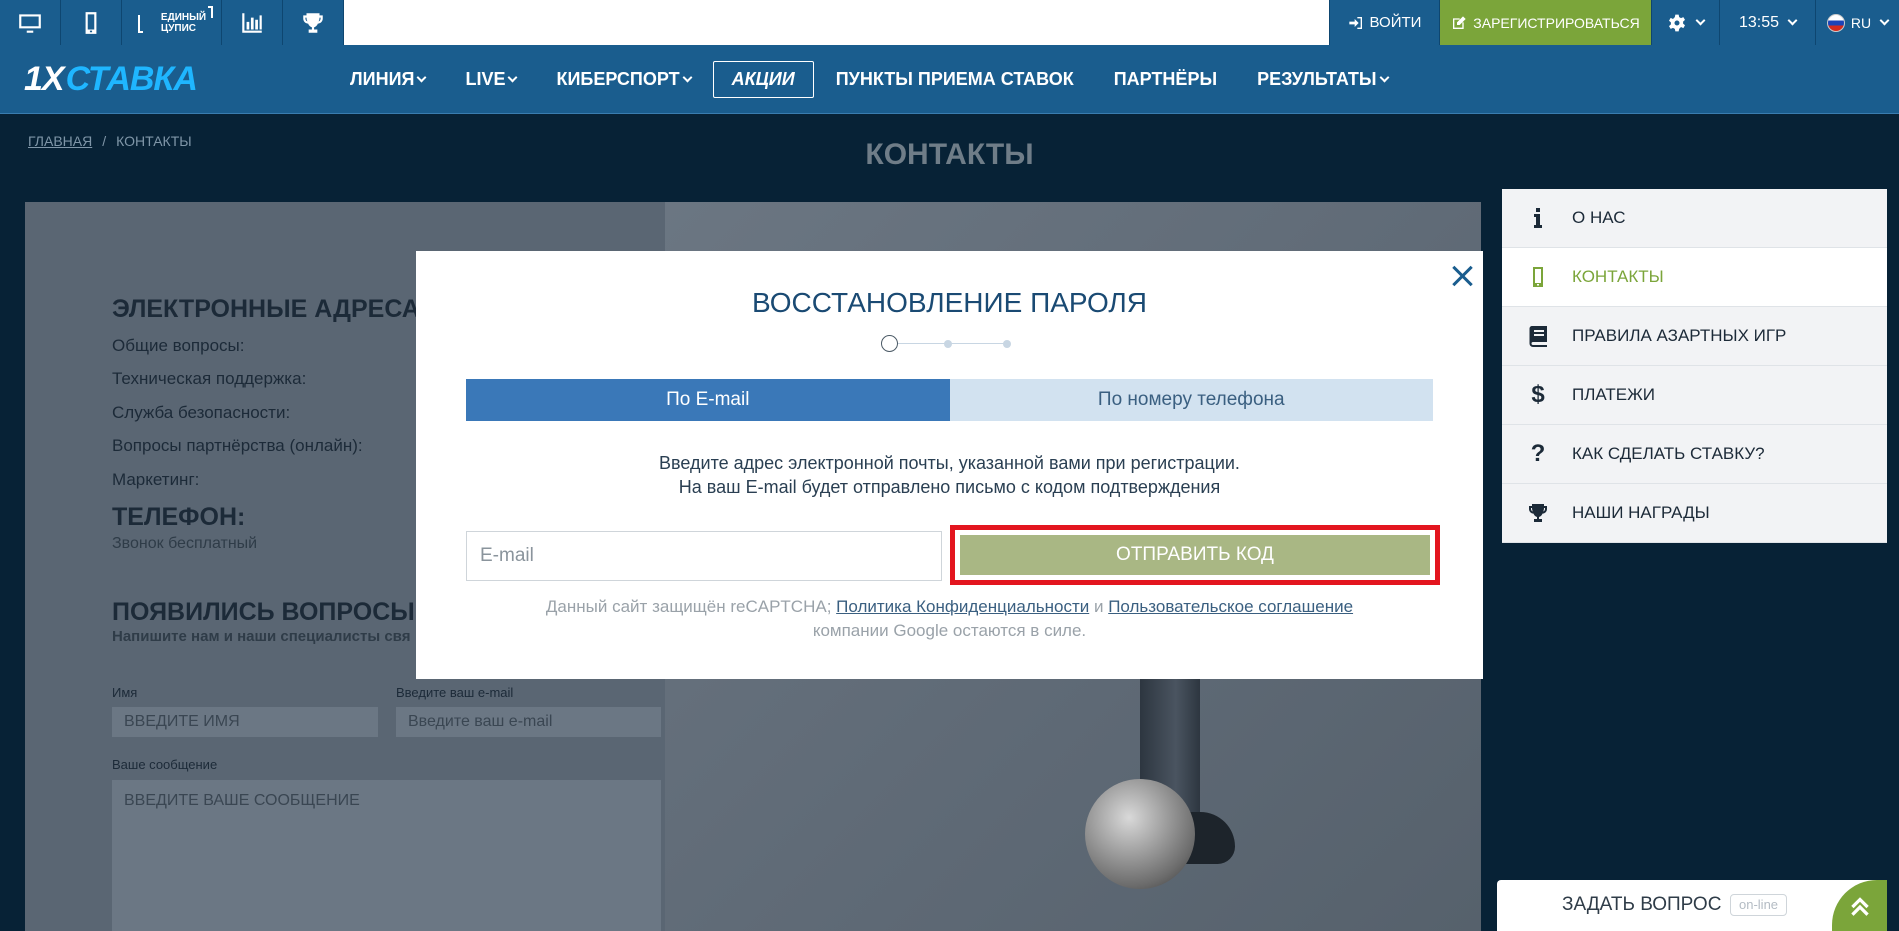 The width and height of the screenshot is (1899, 931). What do you see at coordinates (1463, 276) in the screenshot?
I see `close-icon` at bounding box center [1463, 276].